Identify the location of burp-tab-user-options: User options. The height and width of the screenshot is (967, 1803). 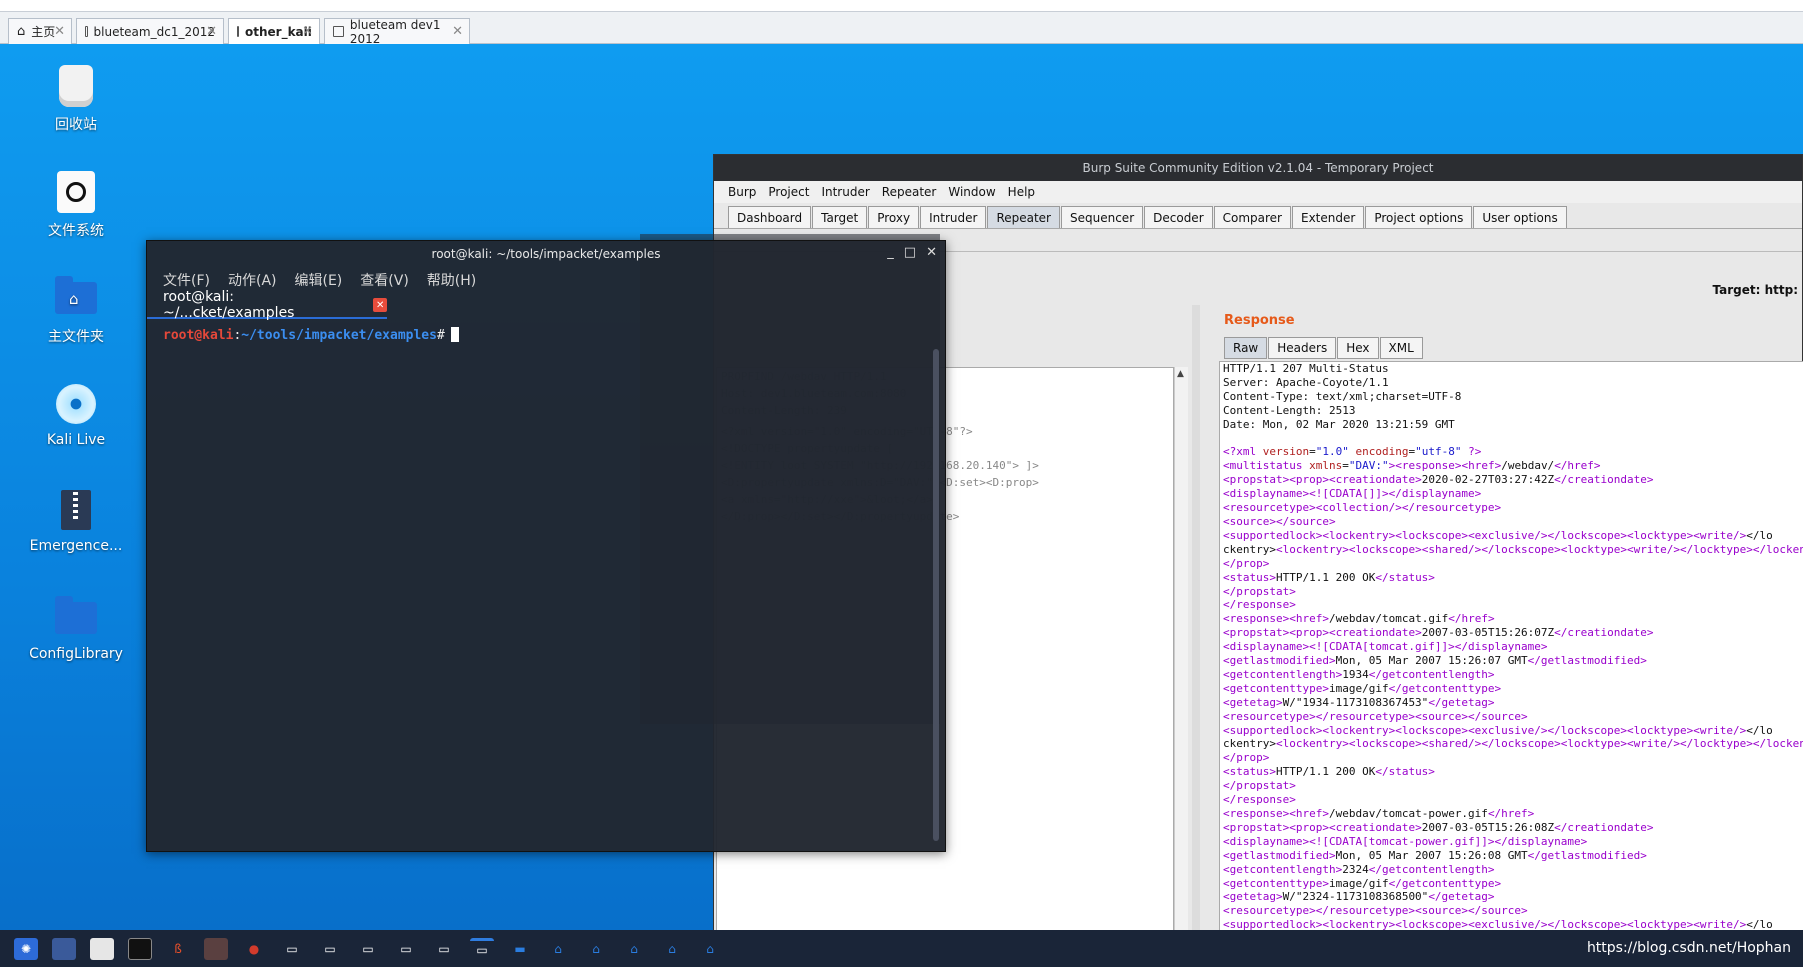
(1520, 217).